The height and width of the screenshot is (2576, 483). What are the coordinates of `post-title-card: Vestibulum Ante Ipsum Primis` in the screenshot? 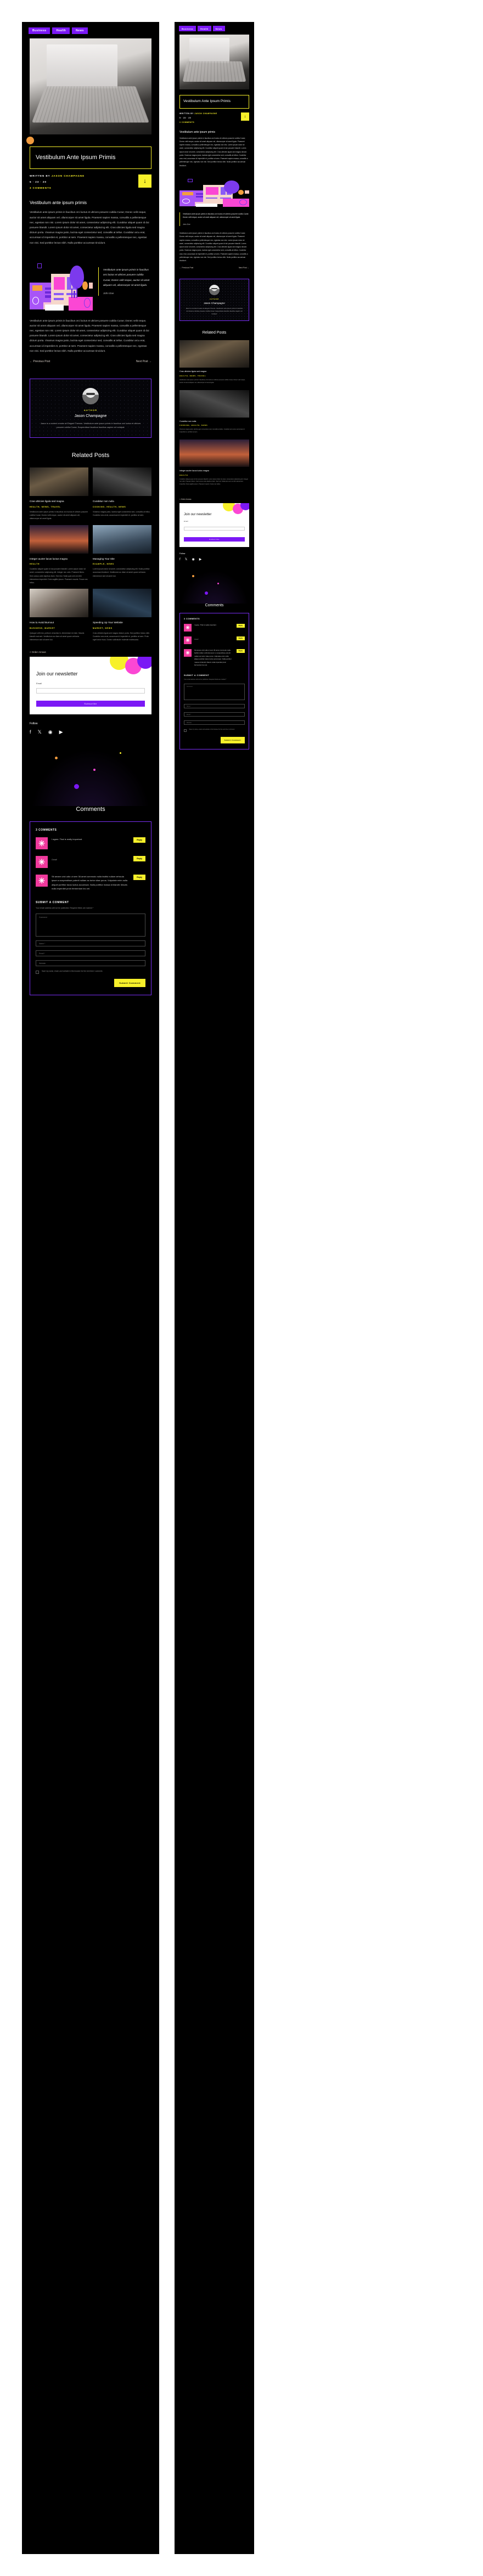 It's located at (90, 158).